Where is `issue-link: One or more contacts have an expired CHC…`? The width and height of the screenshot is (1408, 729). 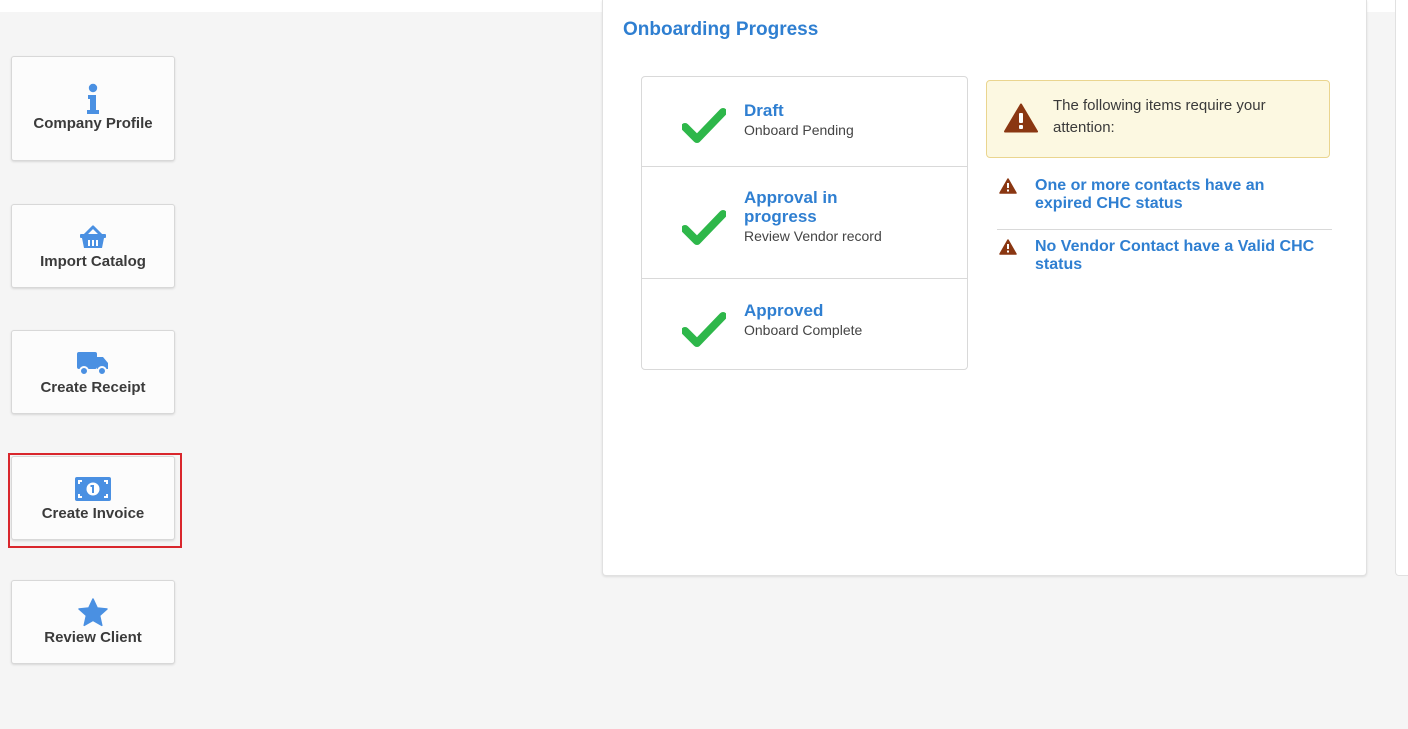
issue-link: One or more contacts have an expired CHC… is located at coordinates (1180, 195).